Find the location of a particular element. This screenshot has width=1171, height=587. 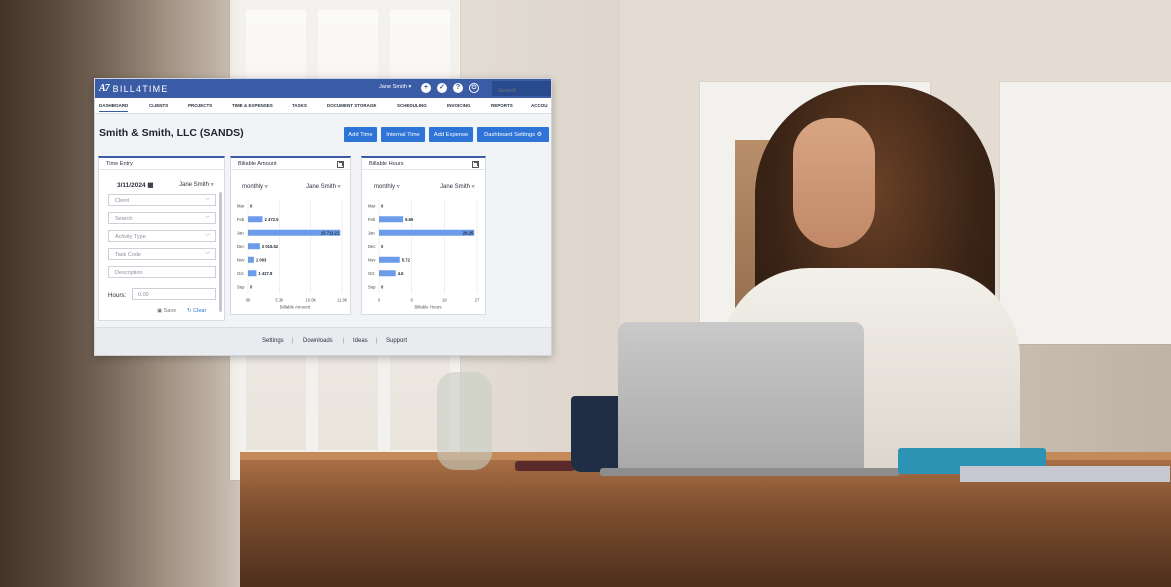

paper-stack is located at coordinates (1065, 474).